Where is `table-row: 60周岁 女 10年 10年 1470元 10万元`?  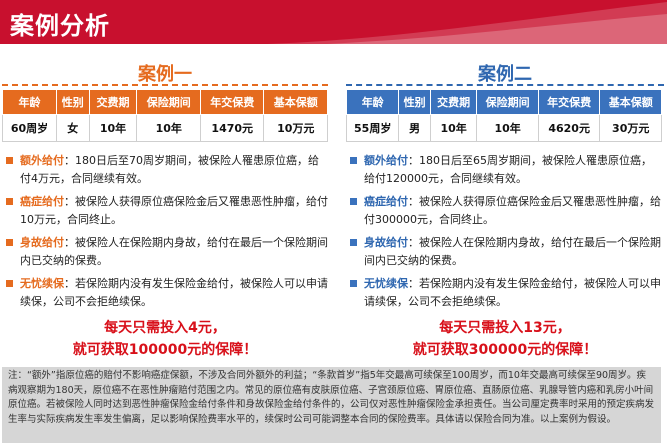
table-row: 60周岁 女 10年 10年 1470元 10万元 is located at coordinates (164, 128).